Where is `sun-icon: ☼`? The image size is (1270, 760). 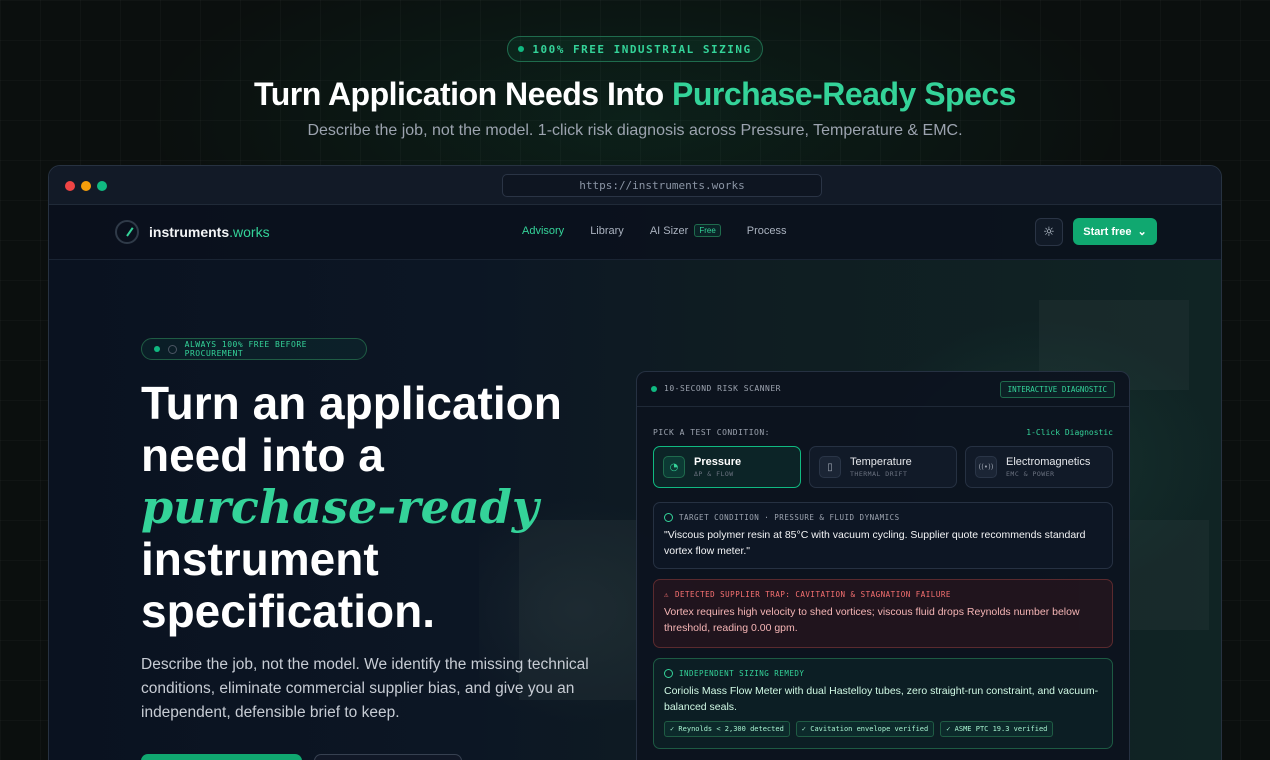
sun-icon: ☼ is located at coordinates (1049, 232).